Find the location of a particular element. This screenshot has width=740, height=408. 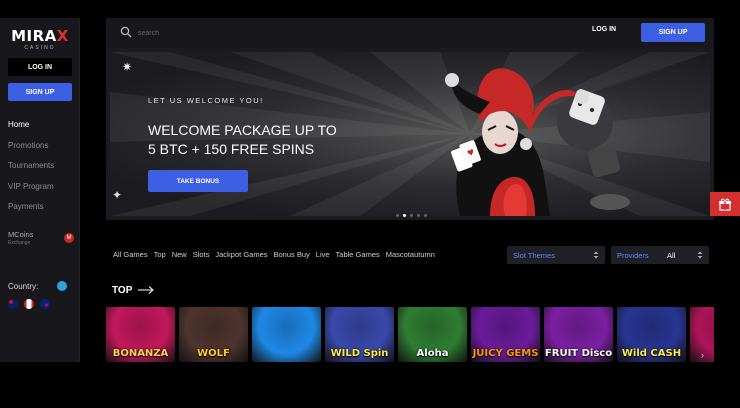

sidebar-item-tournaments: Tournaments is located at coordinates (43, 171).